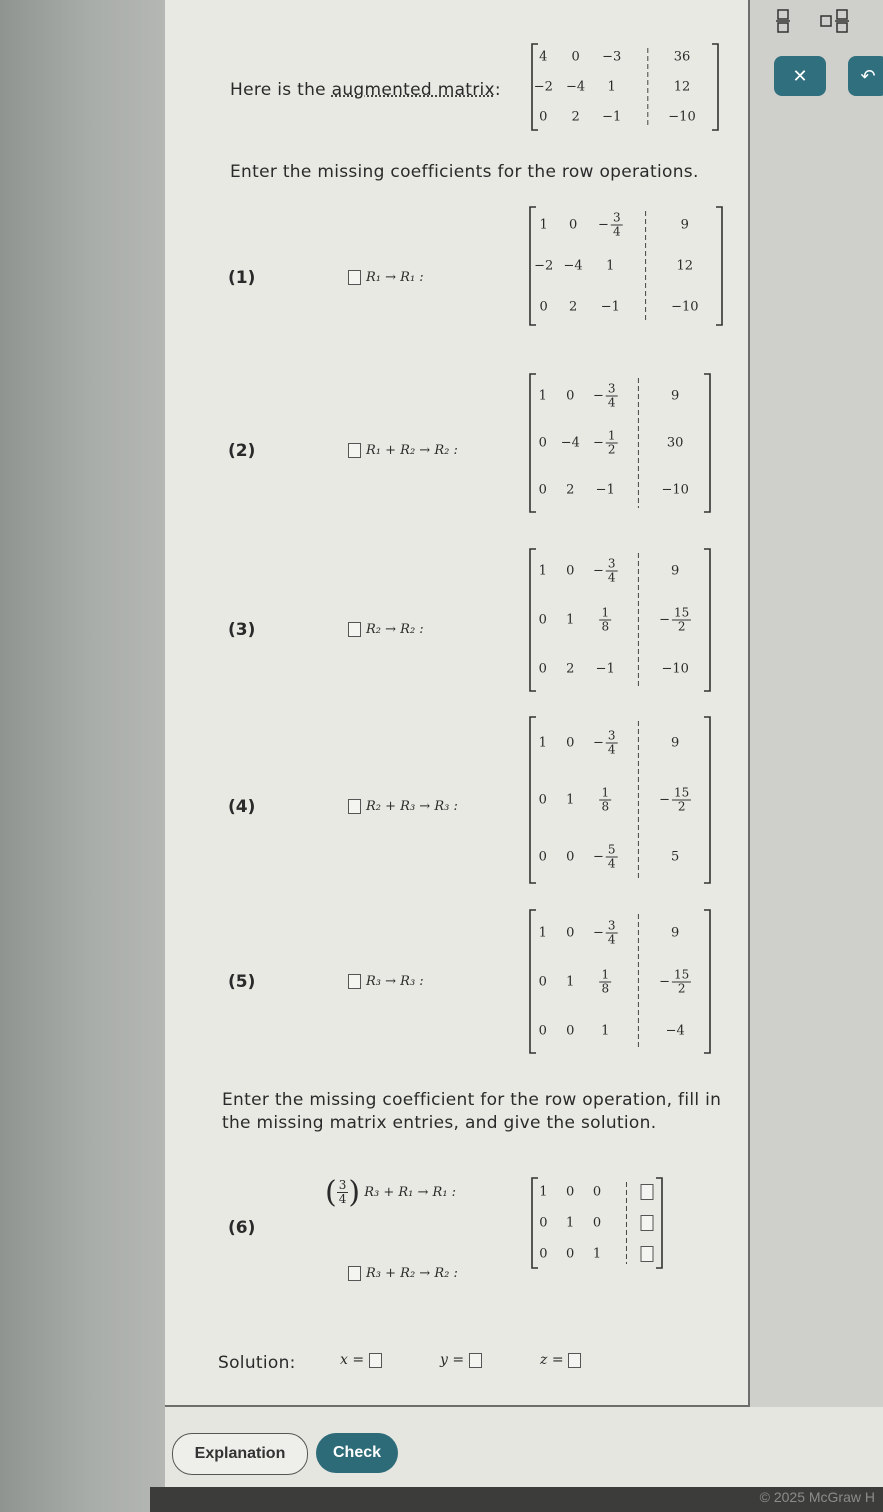 The image size is (883, 1512). Describe the element at coordinates (386, 981) in the screenshot. I see `step-5-operation: R₃ → R₃ :` at that location.